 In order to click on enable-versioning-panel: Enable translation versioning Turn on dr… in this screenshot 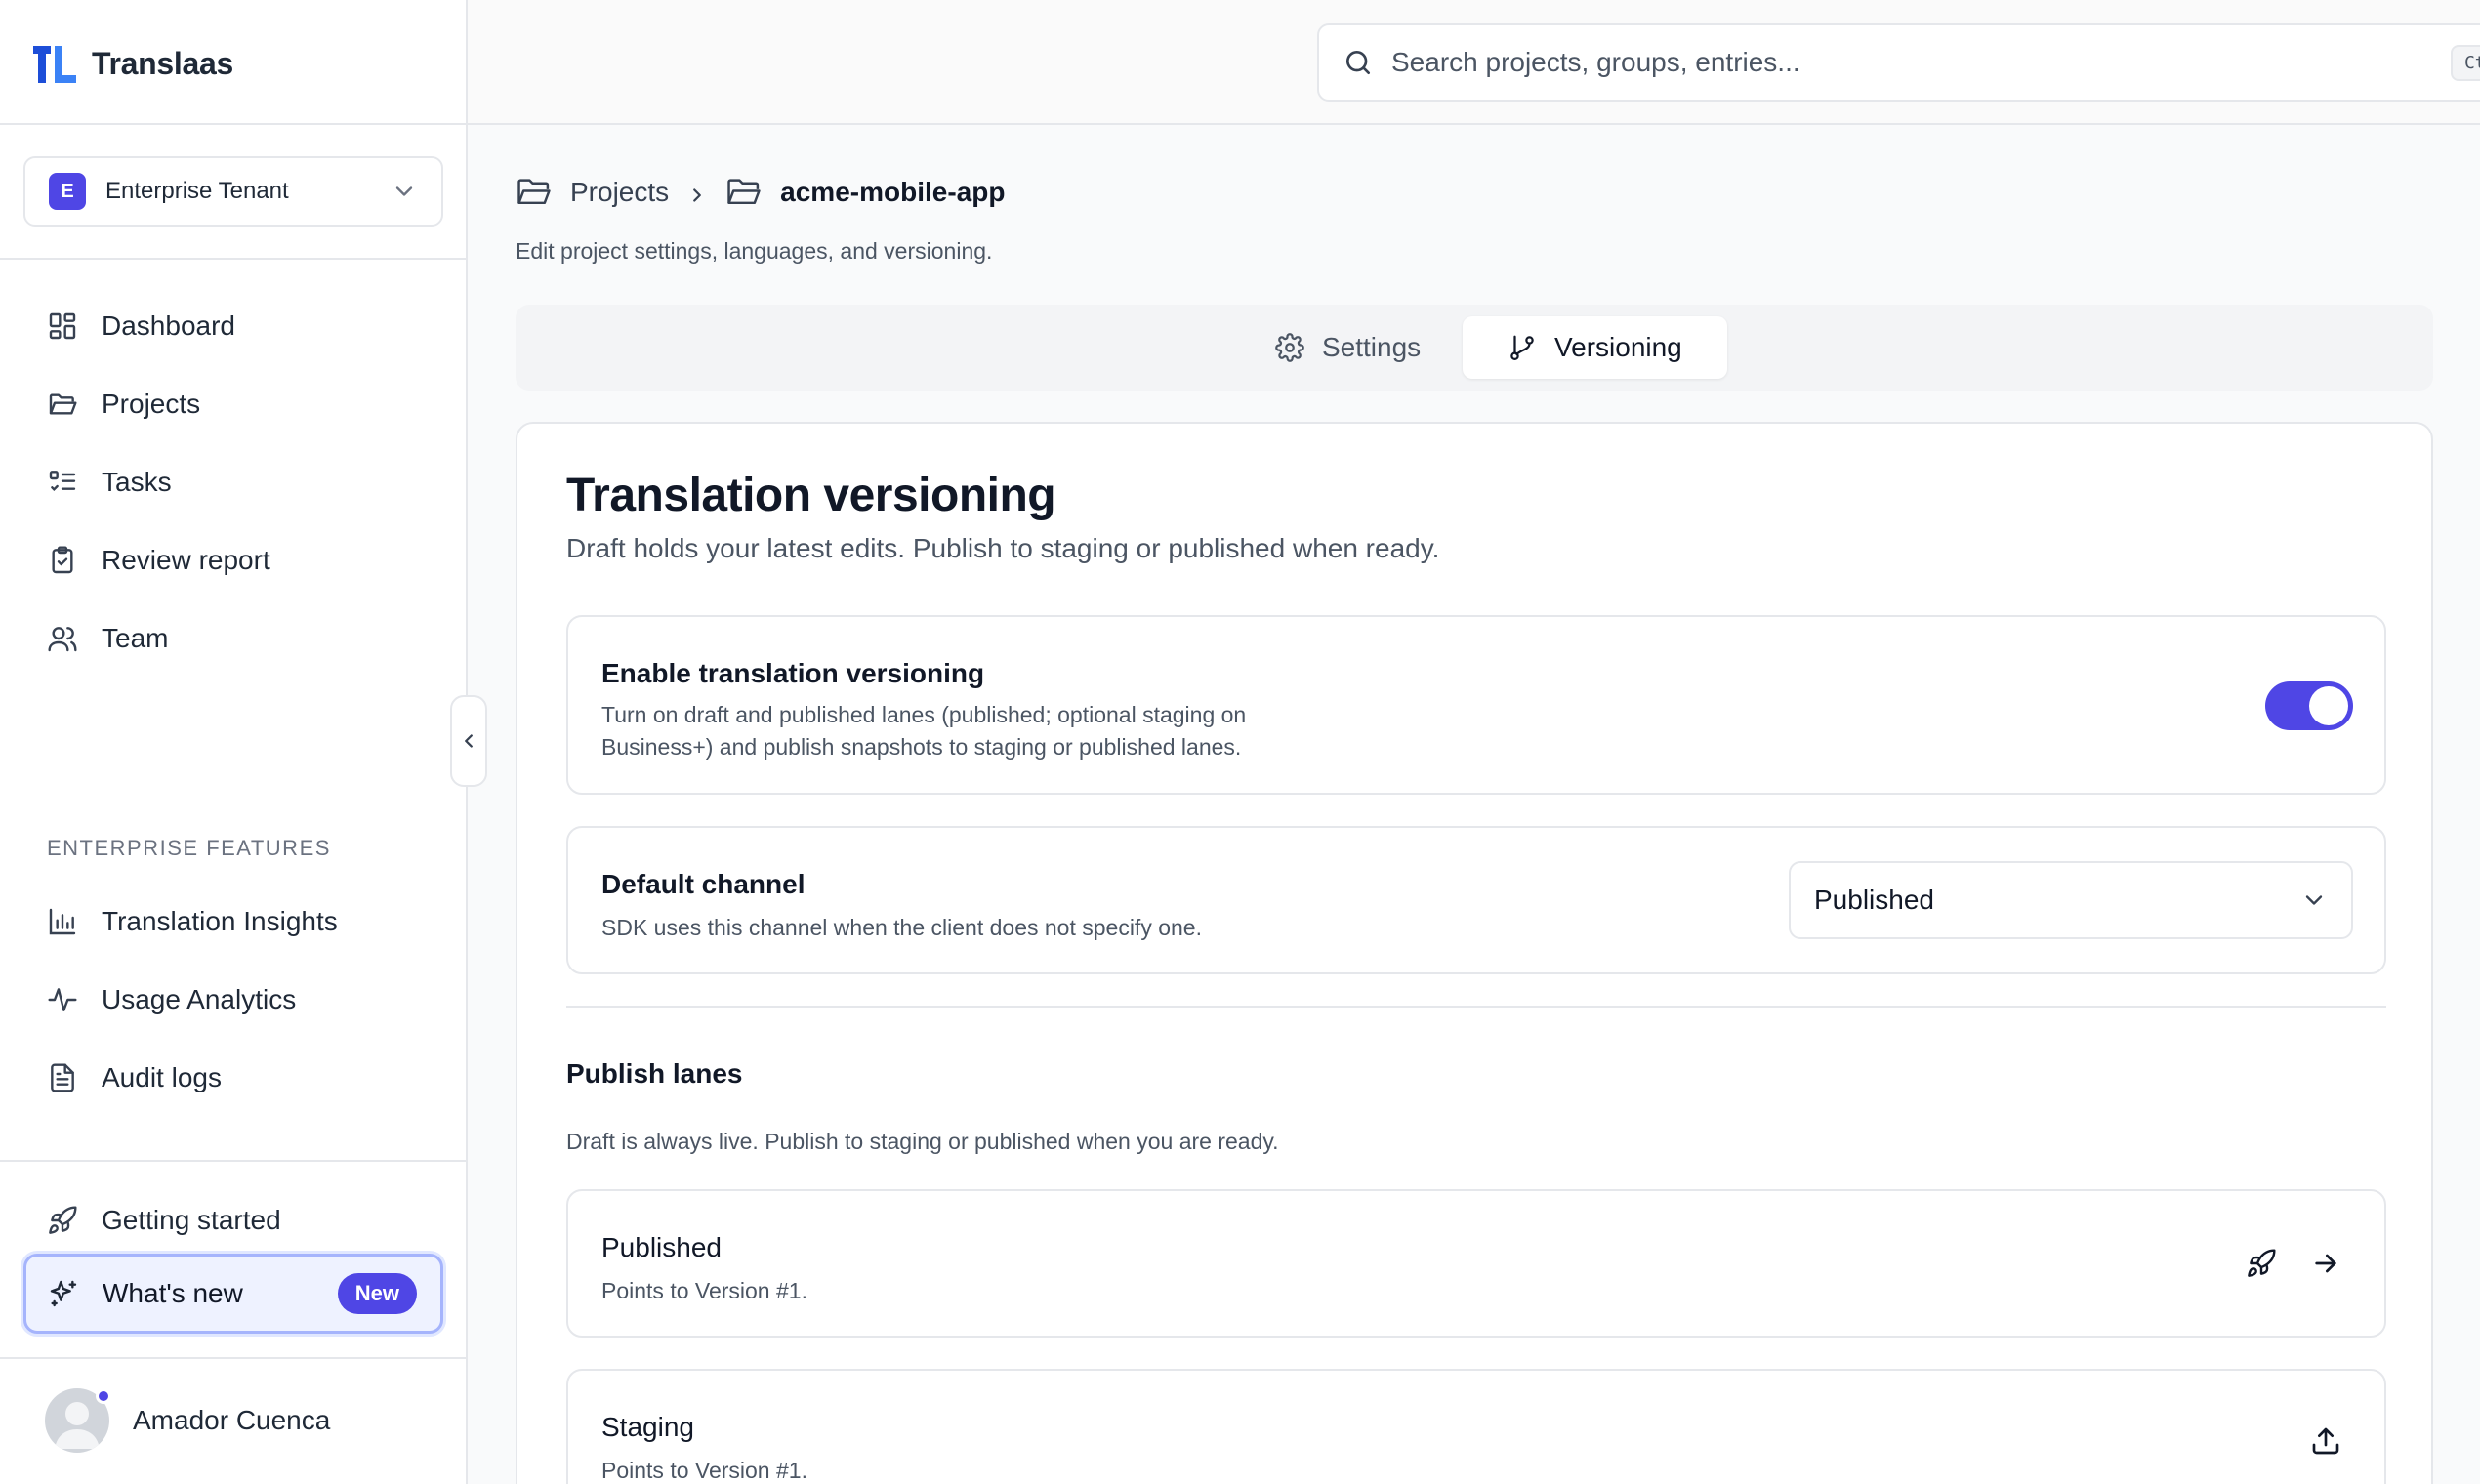, I will do `click(1476, 705)`.